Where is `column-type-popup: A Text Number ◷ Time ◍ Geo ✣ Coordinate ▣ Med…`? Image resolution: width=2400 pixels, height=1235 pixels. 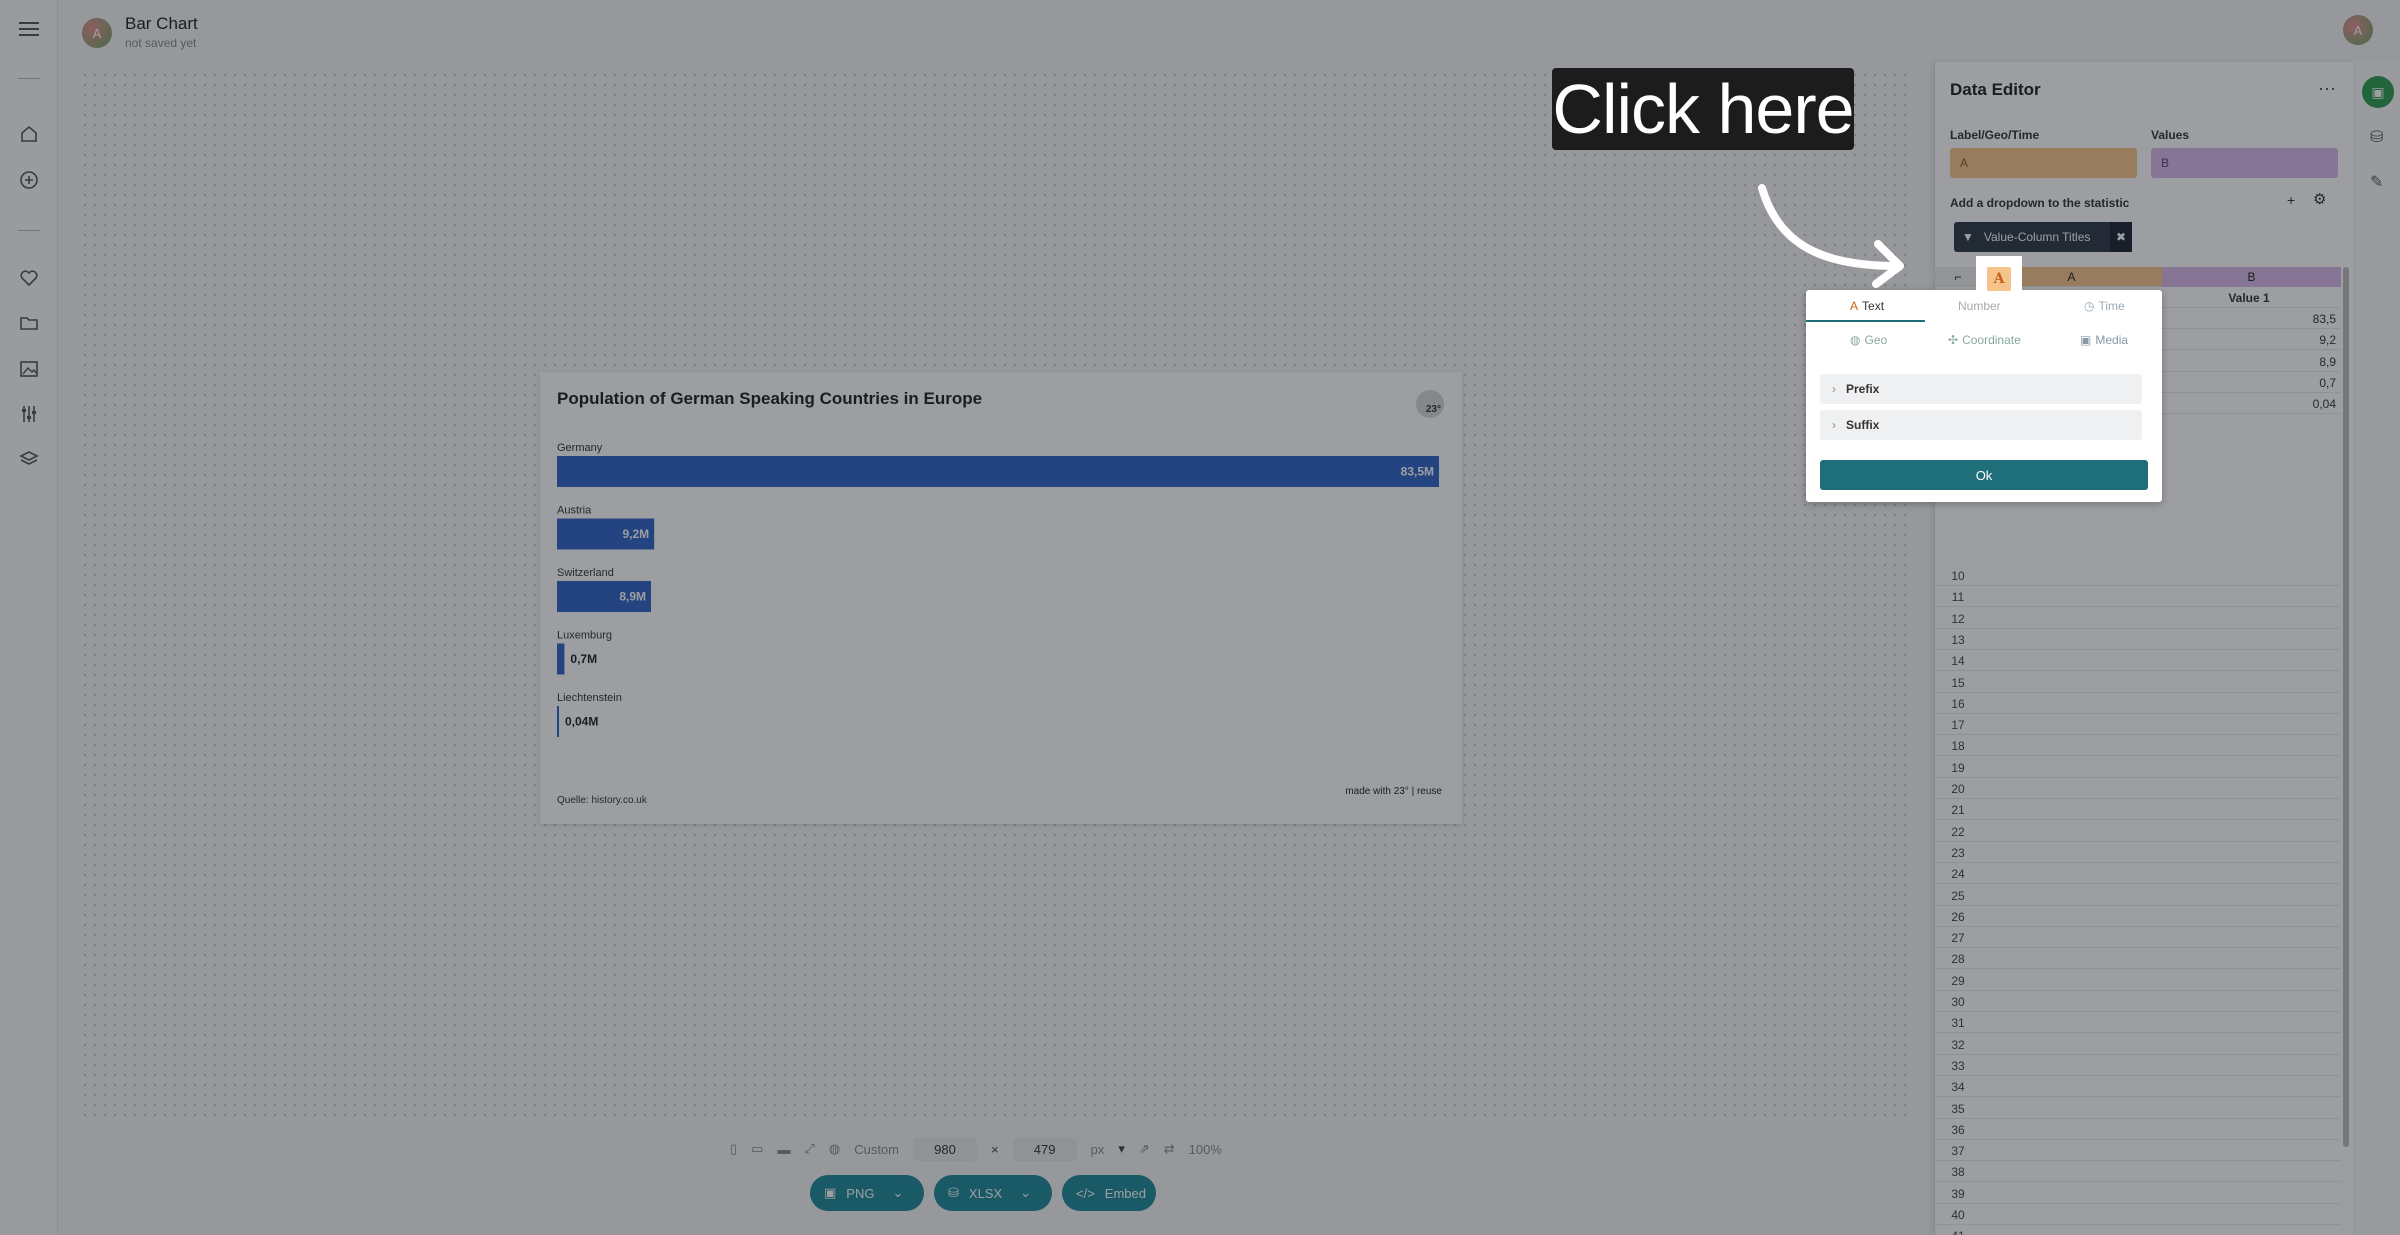
column-type-popup: A Text Number ◷ Time ◍ Geo ✣ Coordinate ▣ Med… is located at coordinates (1984, 396).